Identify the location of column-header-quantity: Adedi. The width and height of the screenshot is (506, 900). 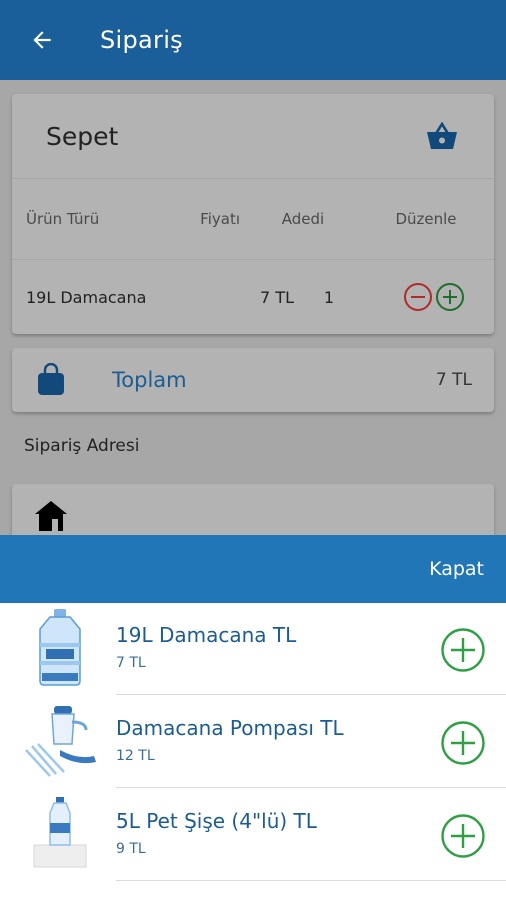
(303, 219).